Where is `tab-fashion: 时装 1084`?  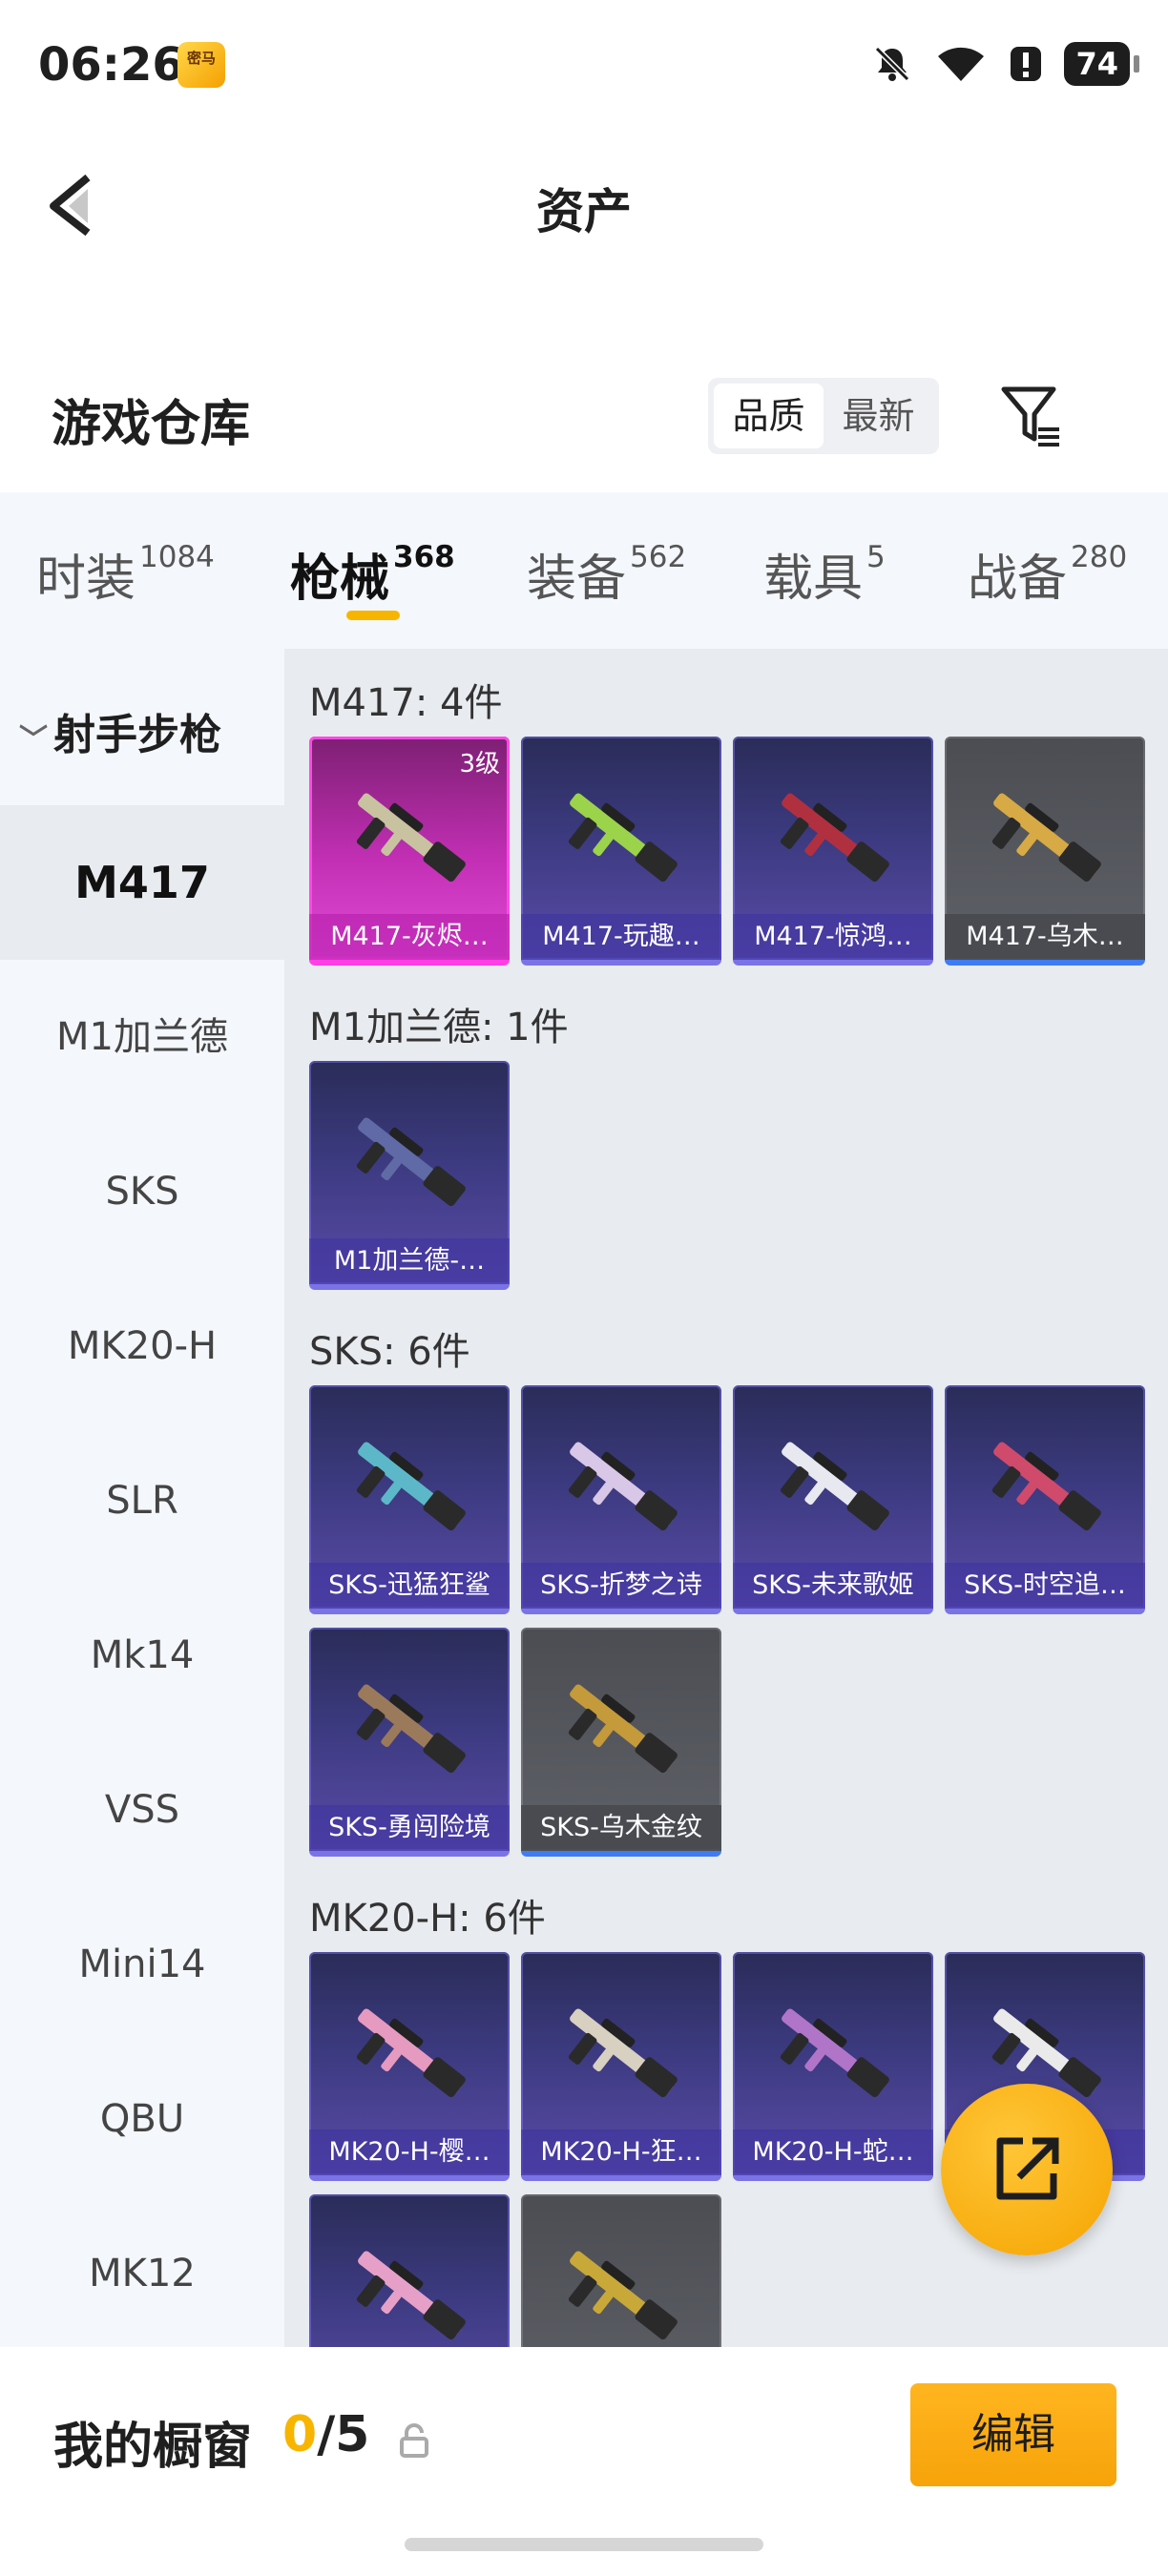
tab-fashion: 时装 1084 is located at coordinates (126, 574).